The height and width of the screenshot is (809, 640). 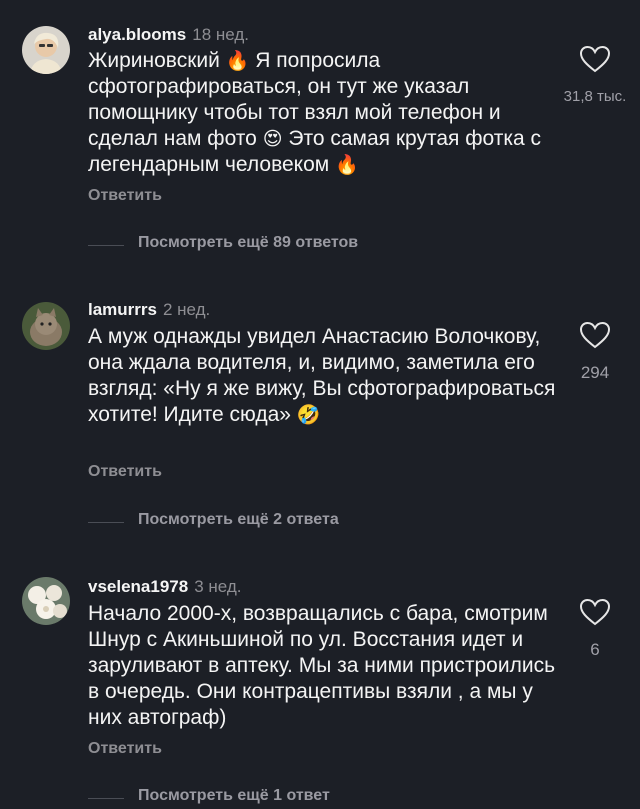 What do you see at coordinates (308, 415) in the screenshot?
I see `rofl-emoji-icon: 🤣` at bounding box center [308, 415].